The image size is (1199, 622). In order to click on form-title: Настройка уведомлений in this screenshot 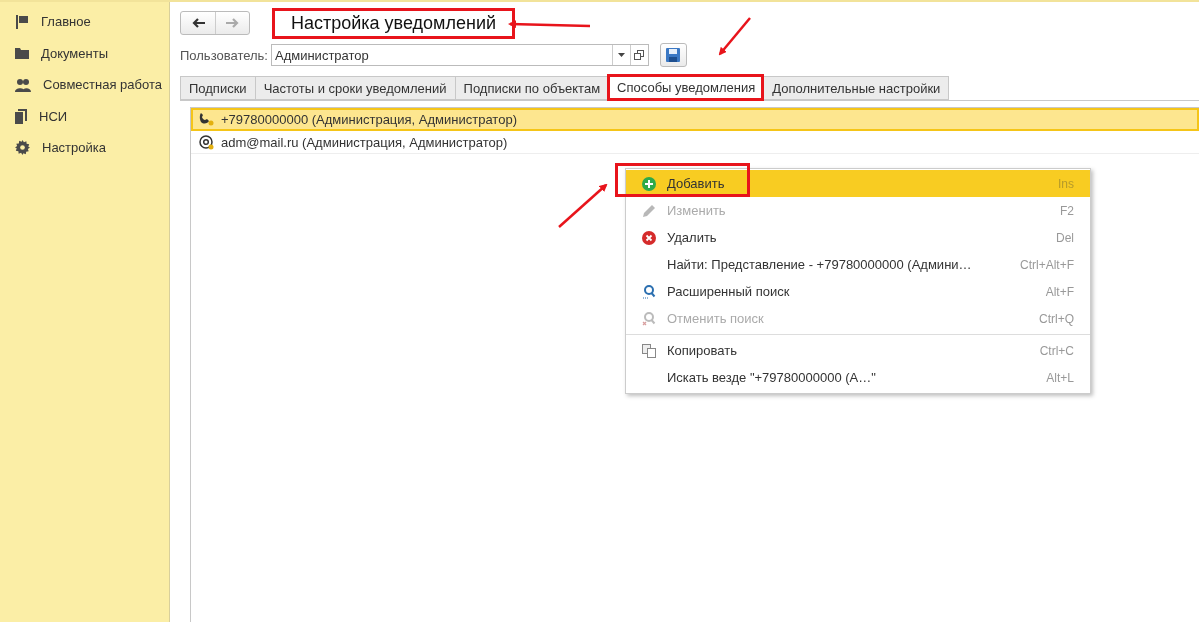, I will do `click(394, 23)`.